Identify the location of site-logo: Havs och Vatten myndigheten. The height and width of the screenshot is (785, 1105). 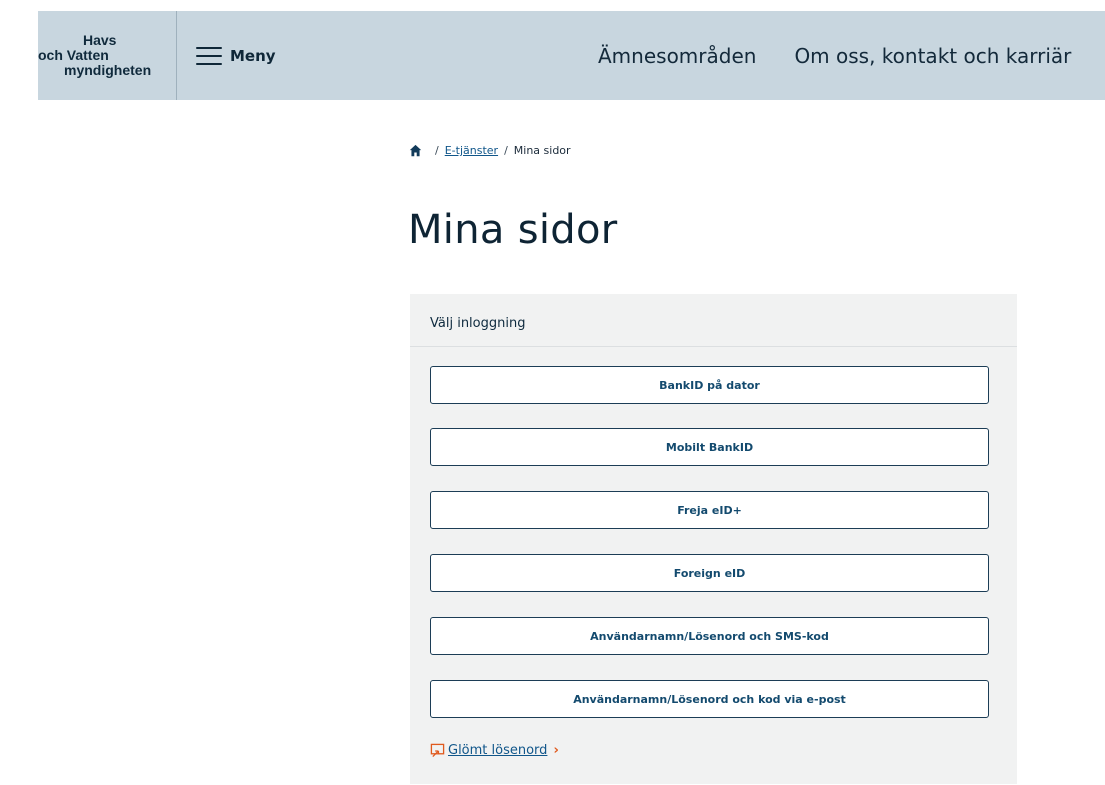
(107, 55).